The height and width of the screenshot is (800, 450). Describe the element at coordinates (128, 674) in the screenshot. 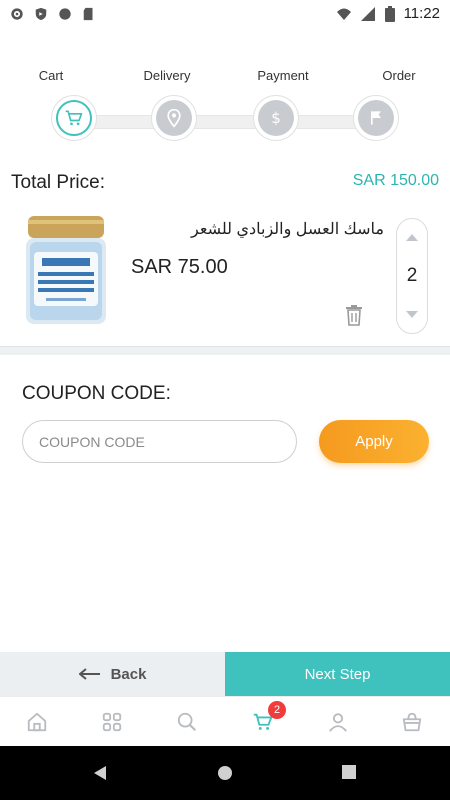

I see `back-button-label: Back` at that location.